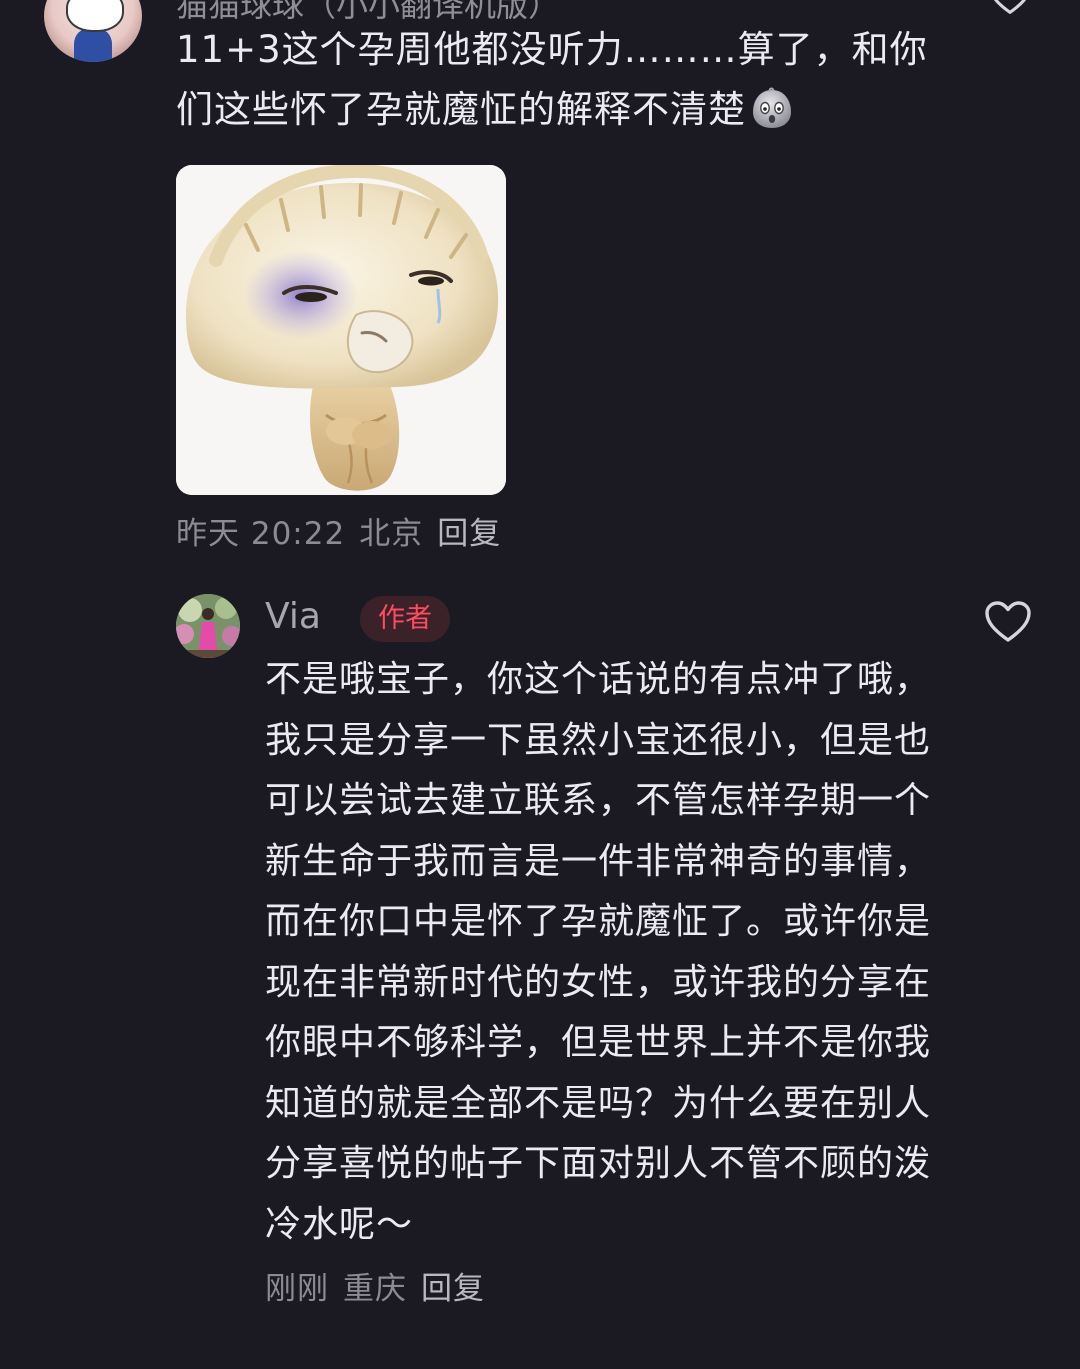 This screenshot has width=1080, height=1369. Describe the element at coordinates (772, 107) in the screenshot. I see `shocked-face-emoji-icon` at that location.